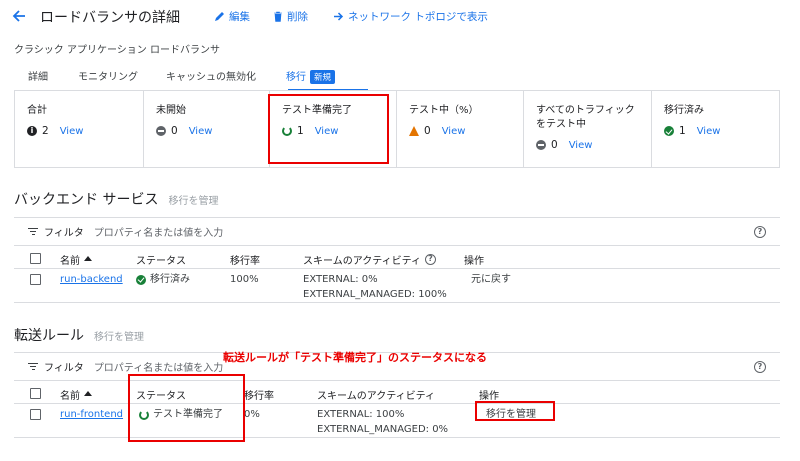  What do you see at coordinates (91, 414) in the screenshot?
I see `forwarding-name-link: run-frontend` at bounding box center [91, 414].